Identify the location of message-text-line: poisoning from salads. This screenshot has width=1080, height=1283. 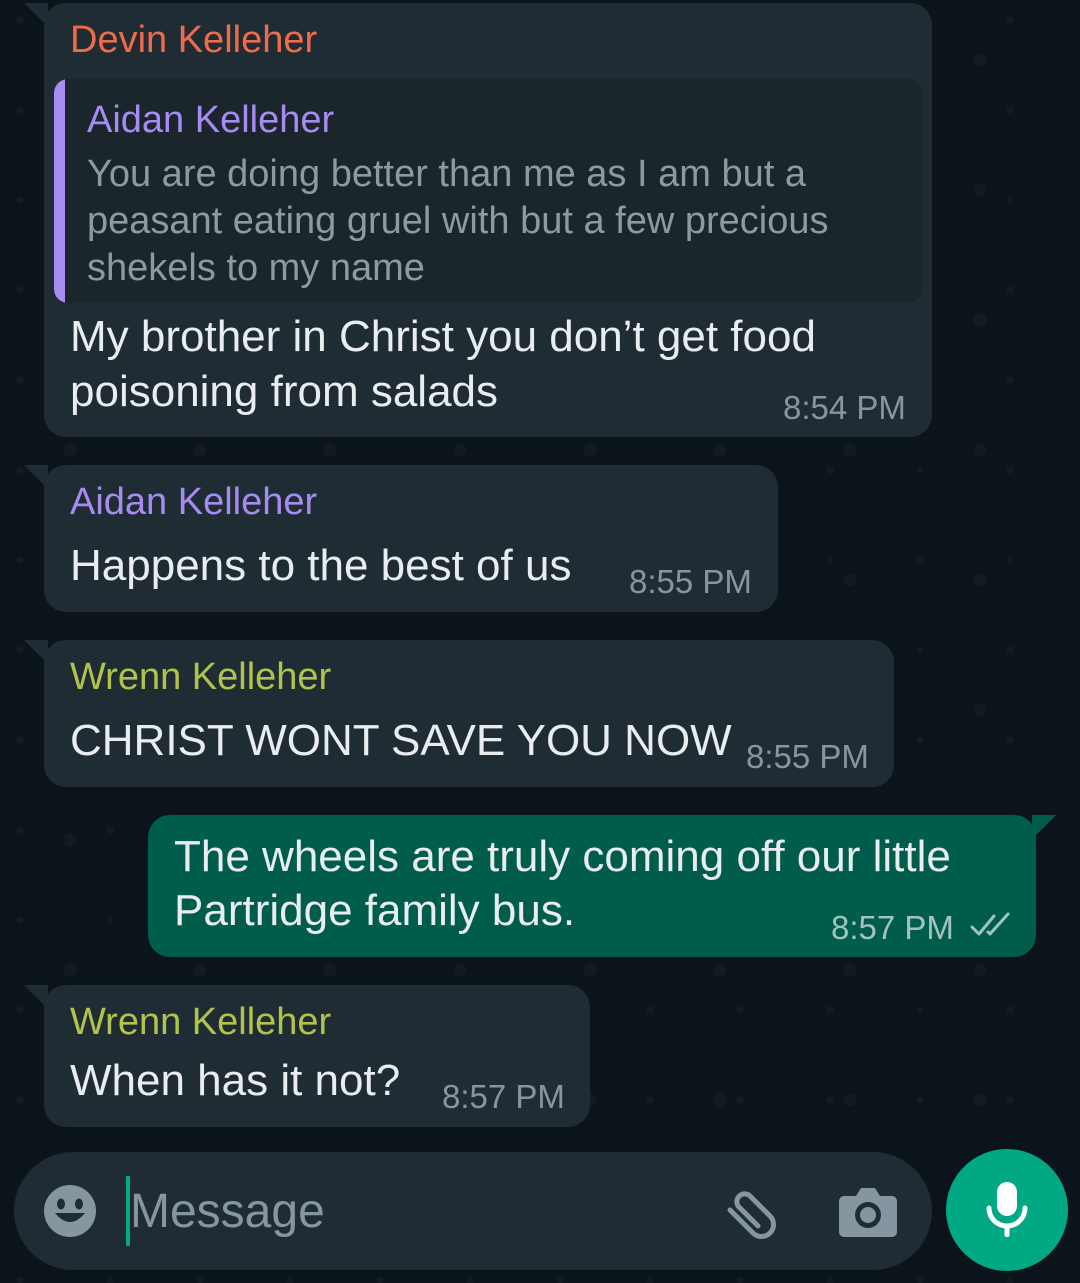
(284, 391).